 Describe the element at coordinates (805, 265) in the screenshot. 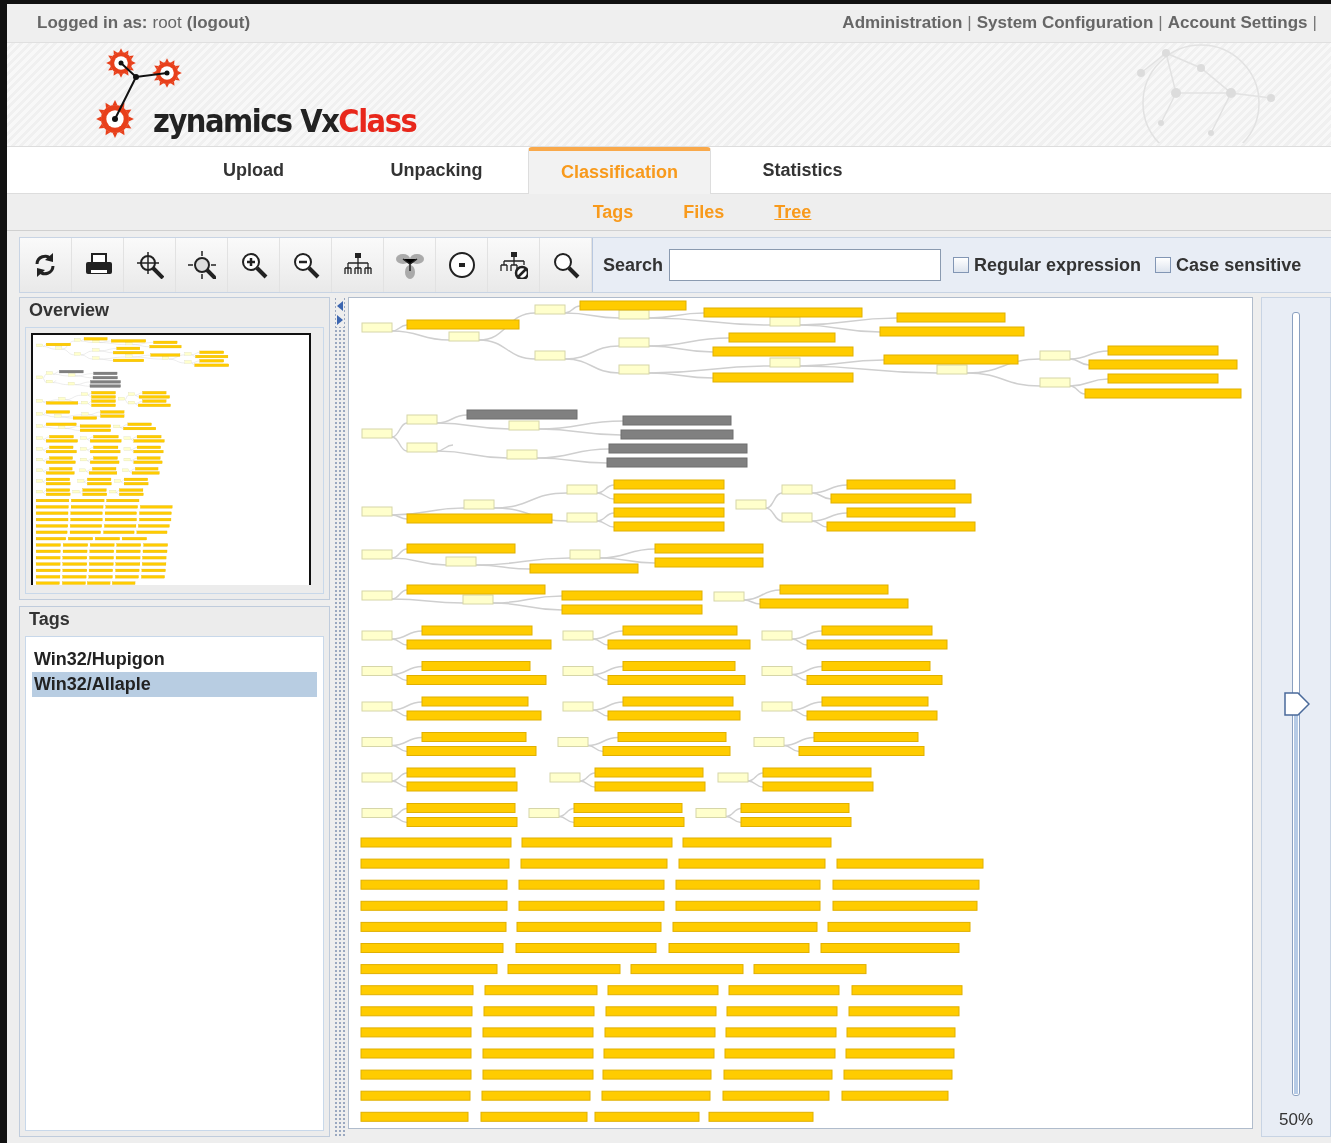

I see `search-field` at that location.